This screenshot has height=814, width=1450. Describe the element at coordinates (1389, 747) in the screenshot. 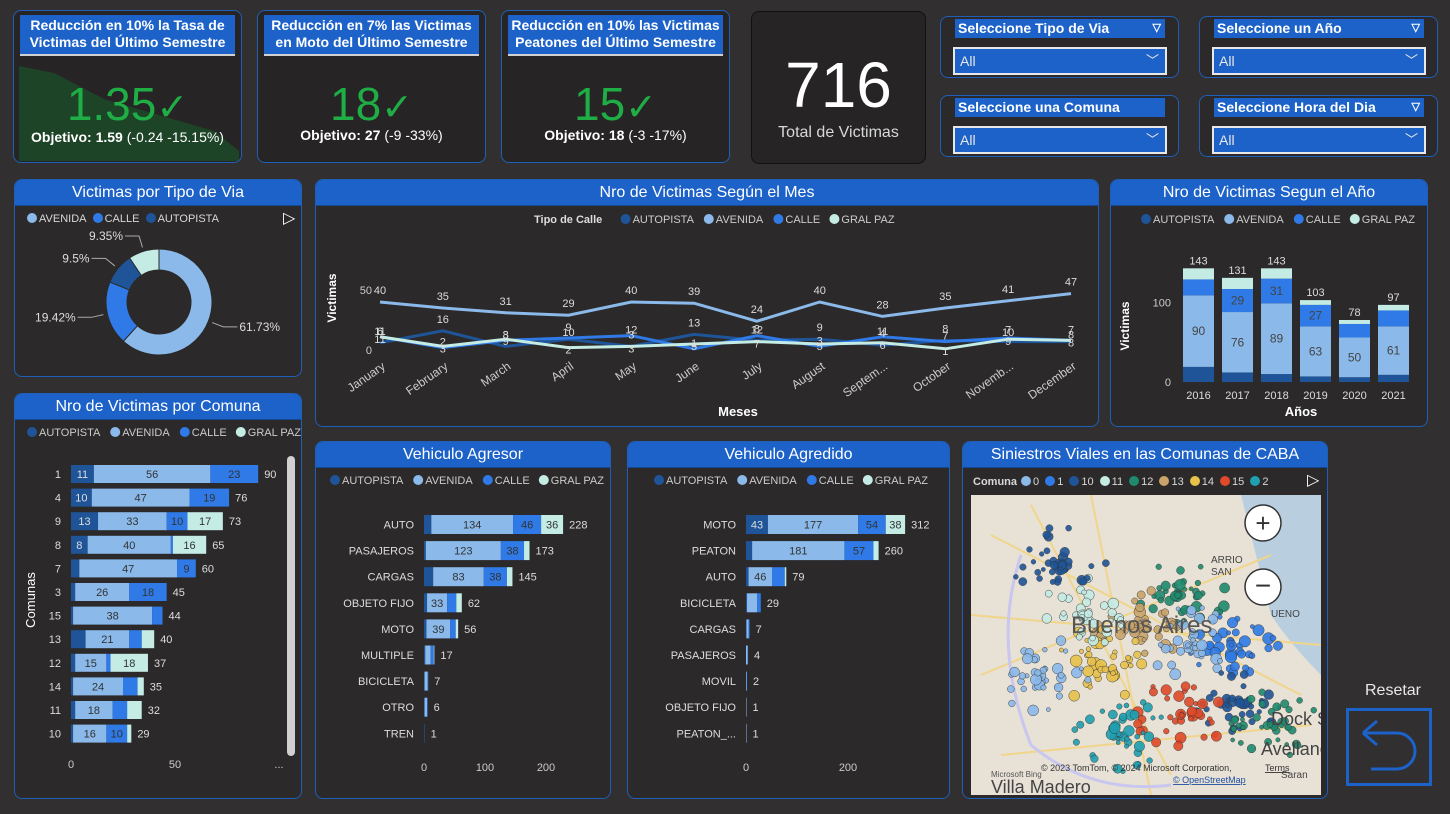

I see `reset-button` at that location.